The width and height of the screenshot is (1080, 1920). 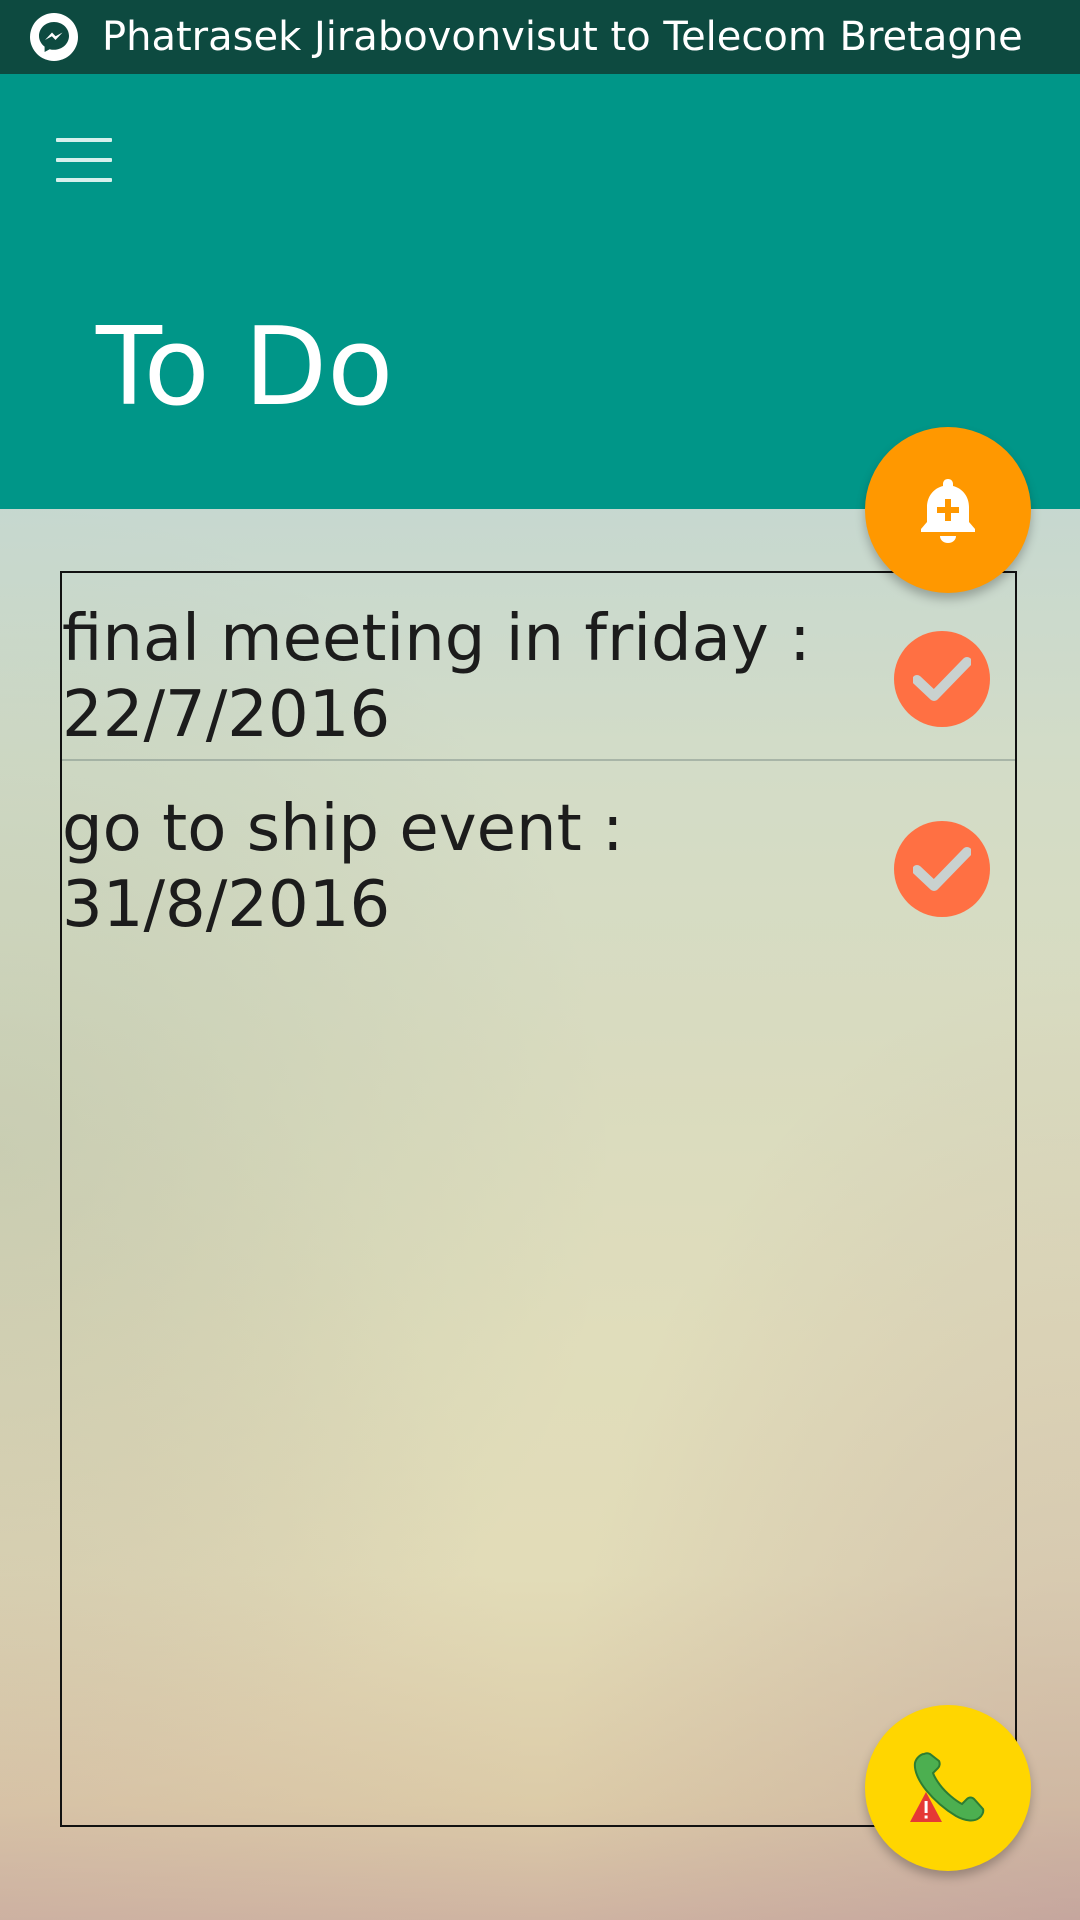 I want to click on phone-warning-icon, so click(x=947, y=1787).